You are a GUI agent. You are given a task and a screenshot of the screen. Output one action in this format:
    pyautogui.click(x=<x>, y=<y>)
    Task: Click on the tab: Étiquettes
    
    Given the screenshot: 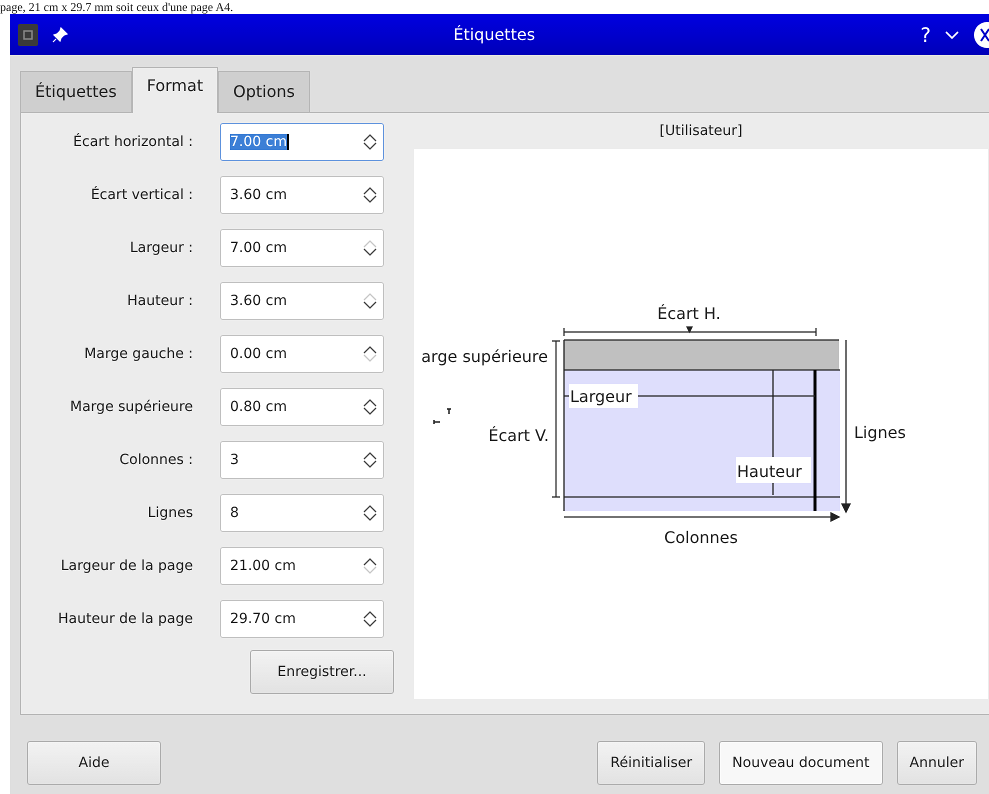 What is the action you would take?
    pyautogui.click(x=76, y=91)
    